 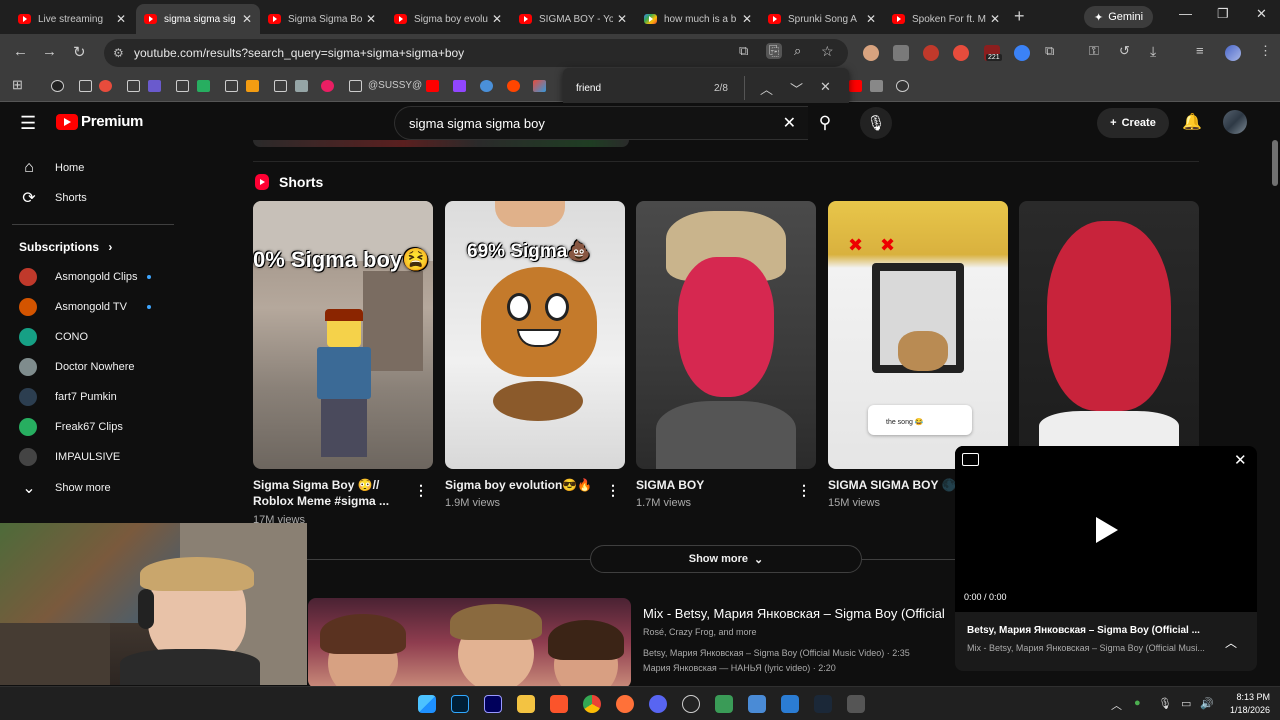 I want to click on scrollbar-thumb, so click(x=1275, y=163).